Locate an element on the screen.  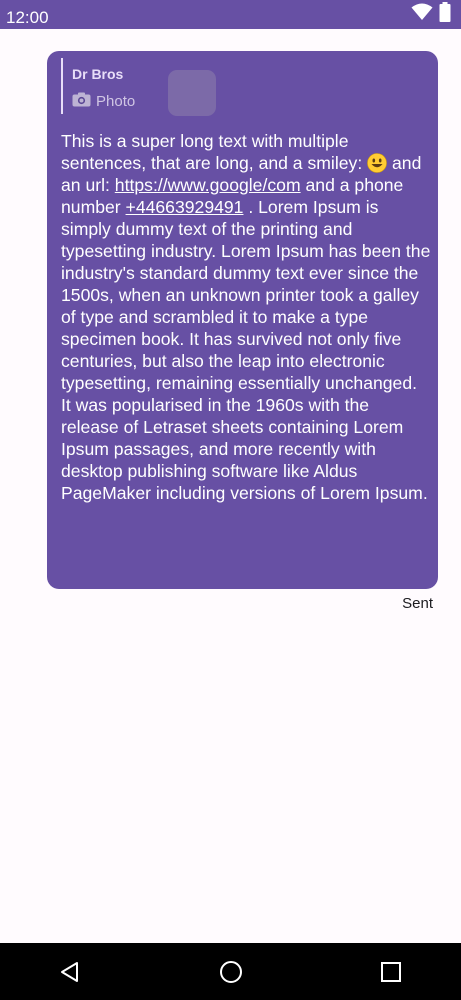
reply-preview-label: Photo is located at coordinates (116, 101).